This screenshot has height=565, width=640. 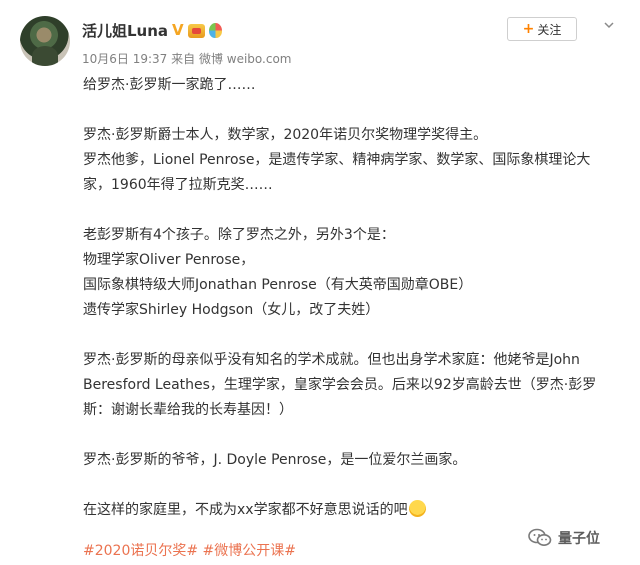 I want to click on watermark: 量子位, so click(x=564, y=538).